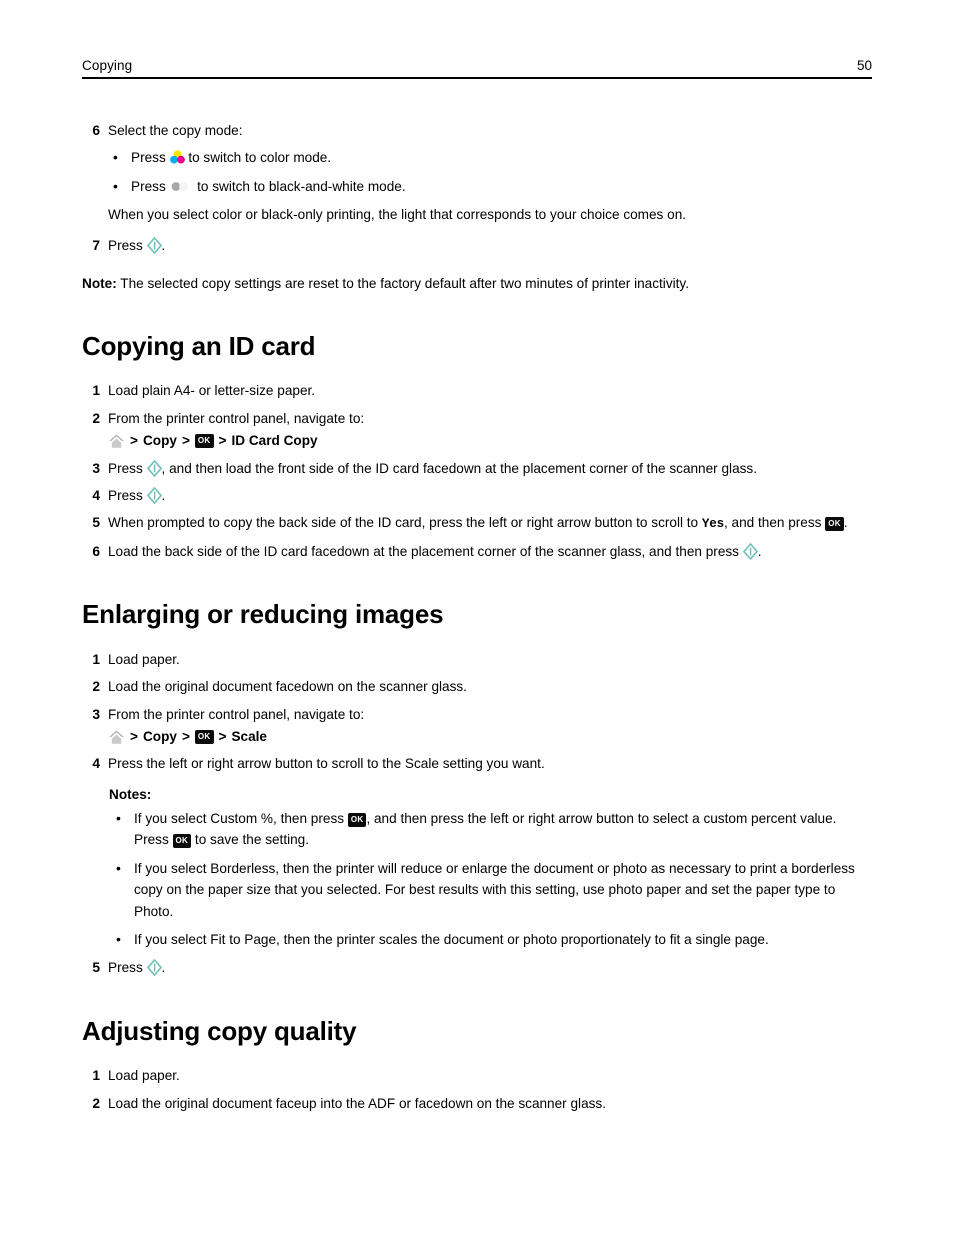 The image size is (954, 1235). What do you see at coordinates (490, 157) in the screenshot?
I see `list-item: Press to switch to color mode.` at bounding box center [490, 157].